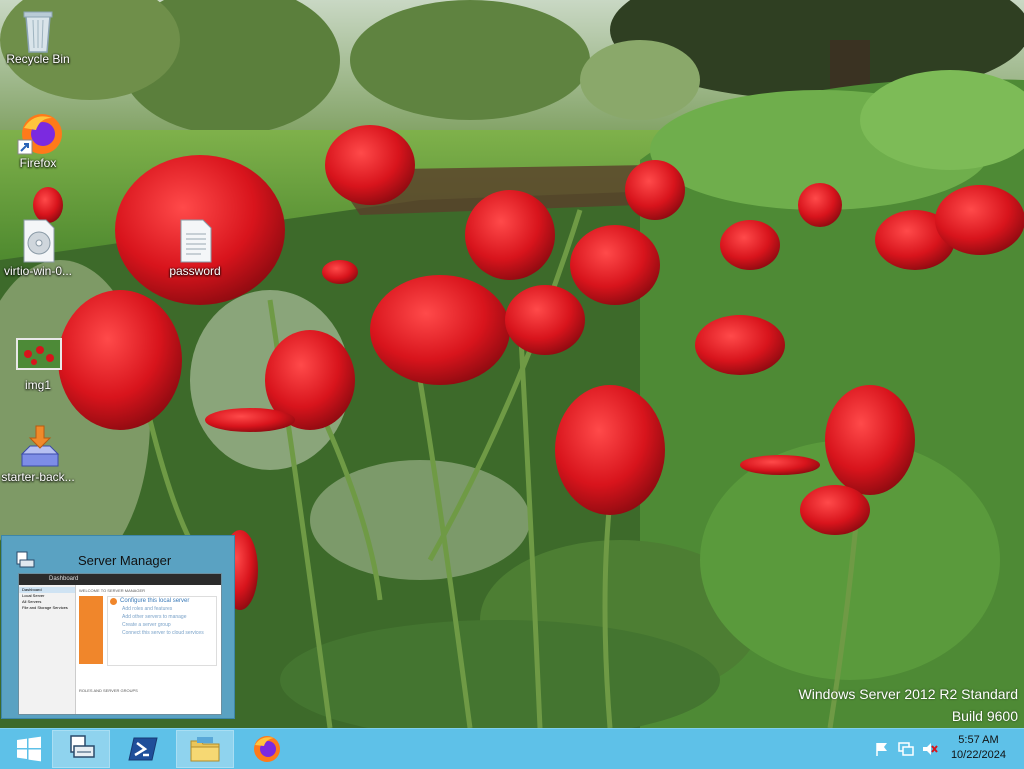 Image resolution: width=1024 pixels, height=769 pixels. I want to click on recycle-bin-icon, so click(38, 29).